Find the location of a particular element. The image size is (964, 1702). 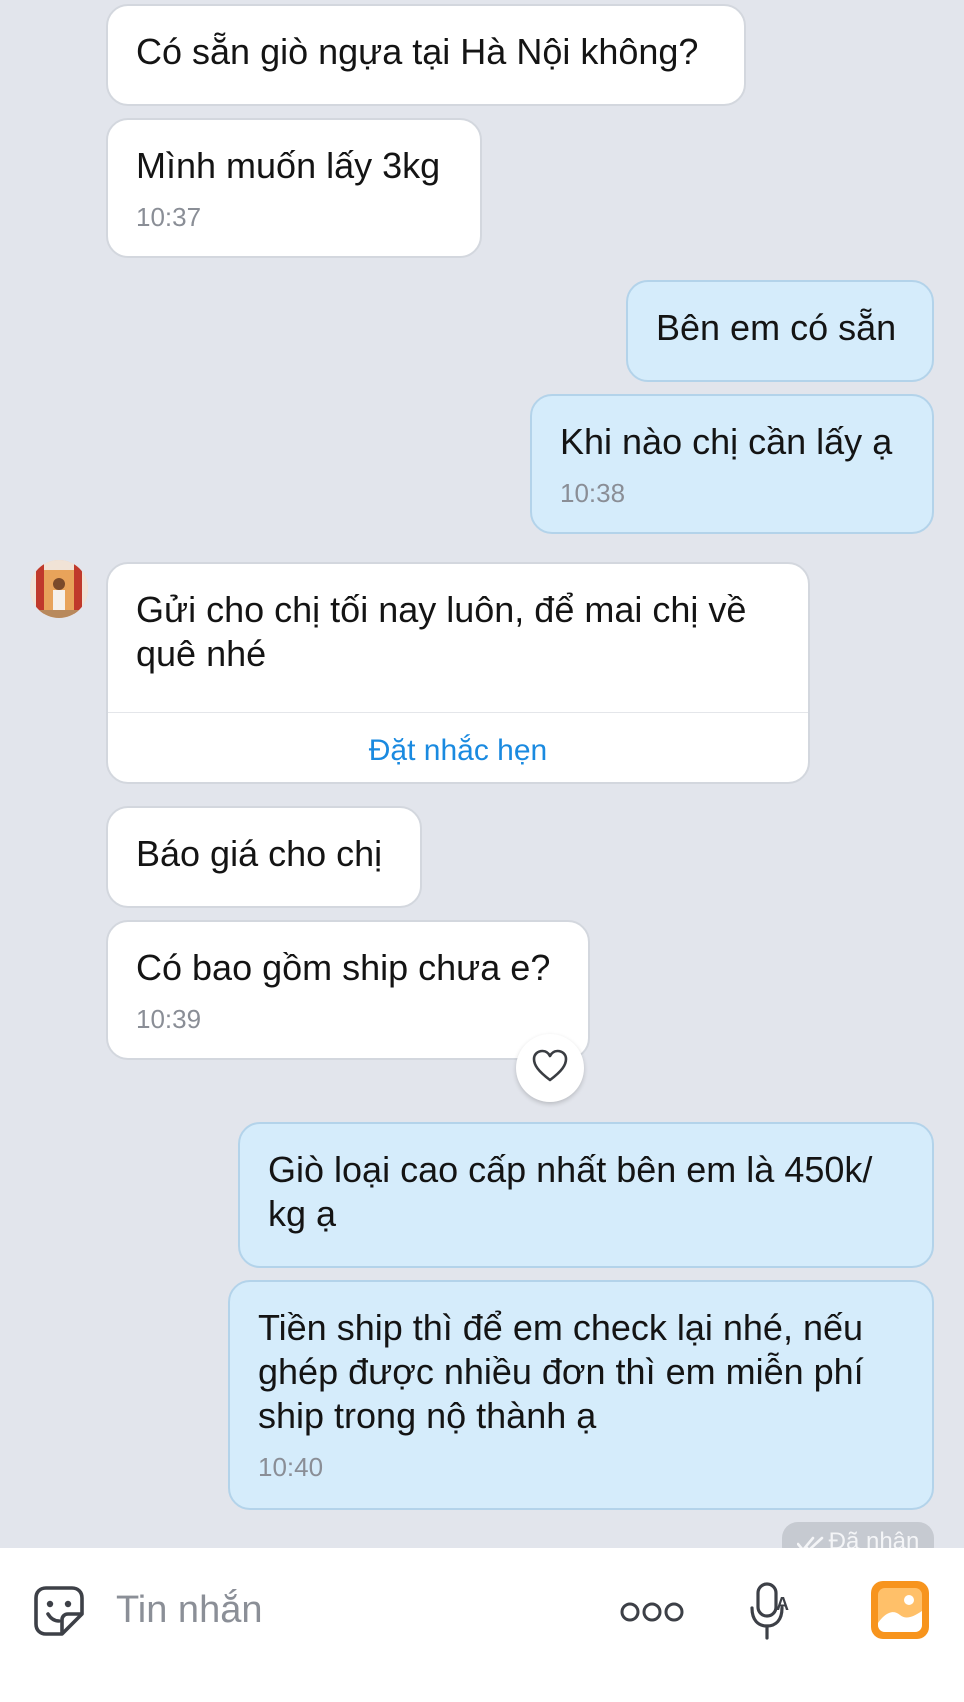

voice-icon: A is located at coordinates (773, 1613).